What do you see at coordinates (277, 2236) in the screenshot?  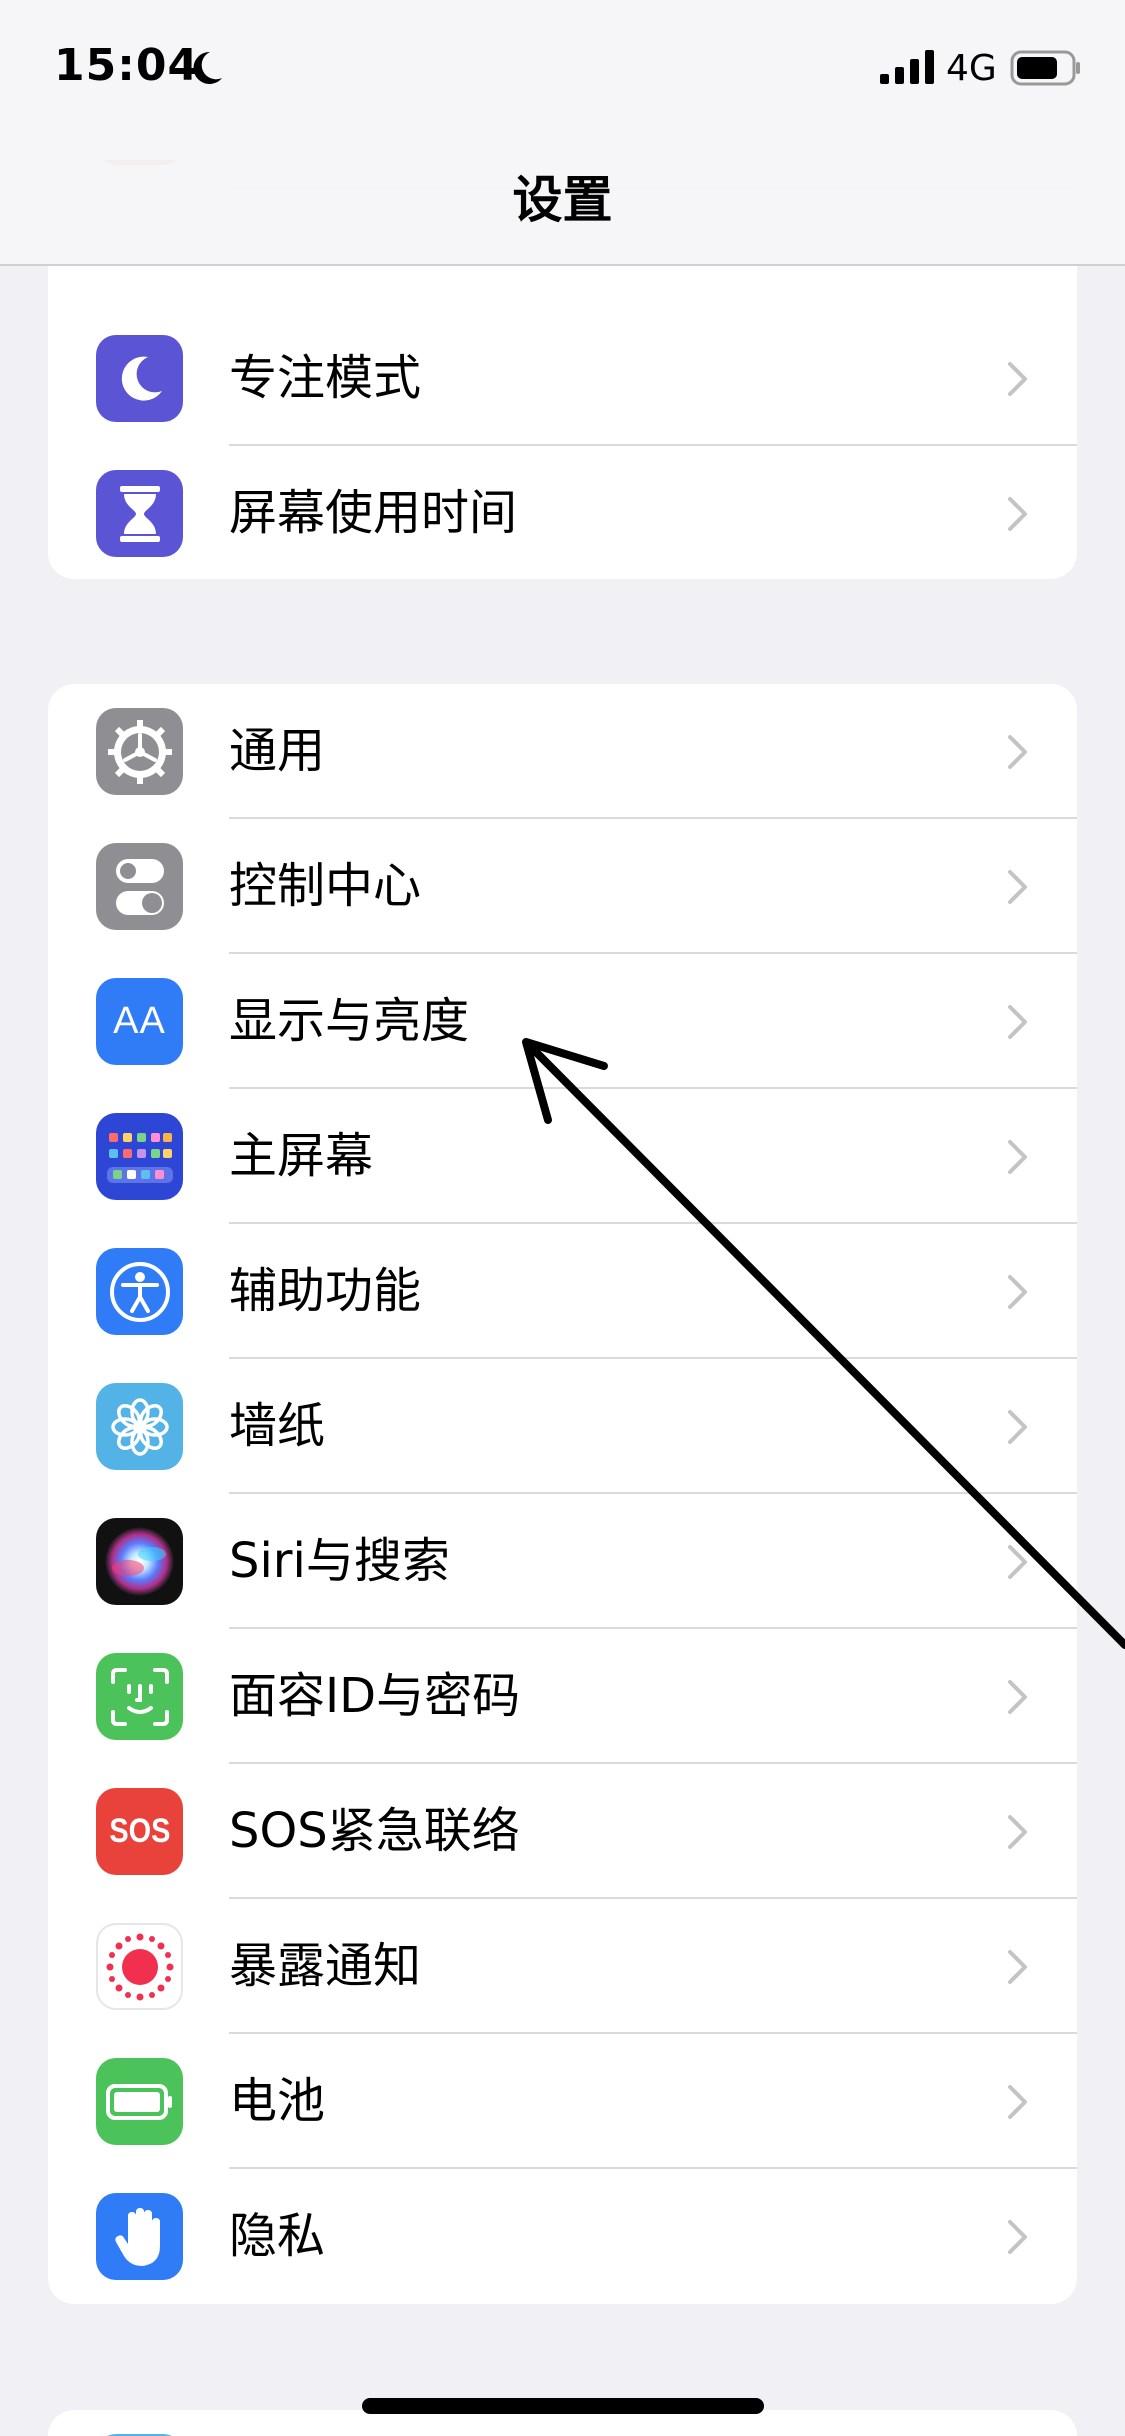 I see `settings-row-label: 隐私` at bounding box center [277, 2236].